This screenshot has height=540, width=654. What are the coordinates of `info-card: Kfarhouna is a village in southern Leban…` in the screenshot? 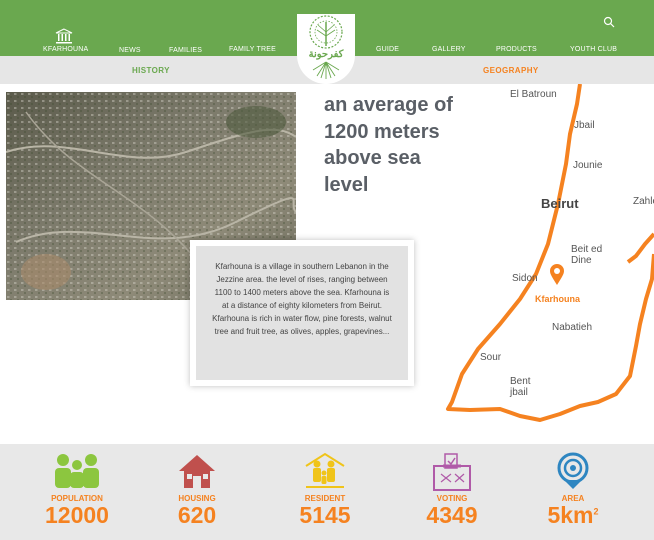 It's located at (302, 313).